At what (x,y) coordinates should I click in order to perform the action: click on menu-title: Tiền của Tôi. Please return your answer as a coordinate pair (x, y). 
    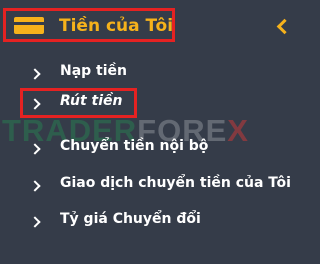
    Looking at the image, I should click on (116, 26).